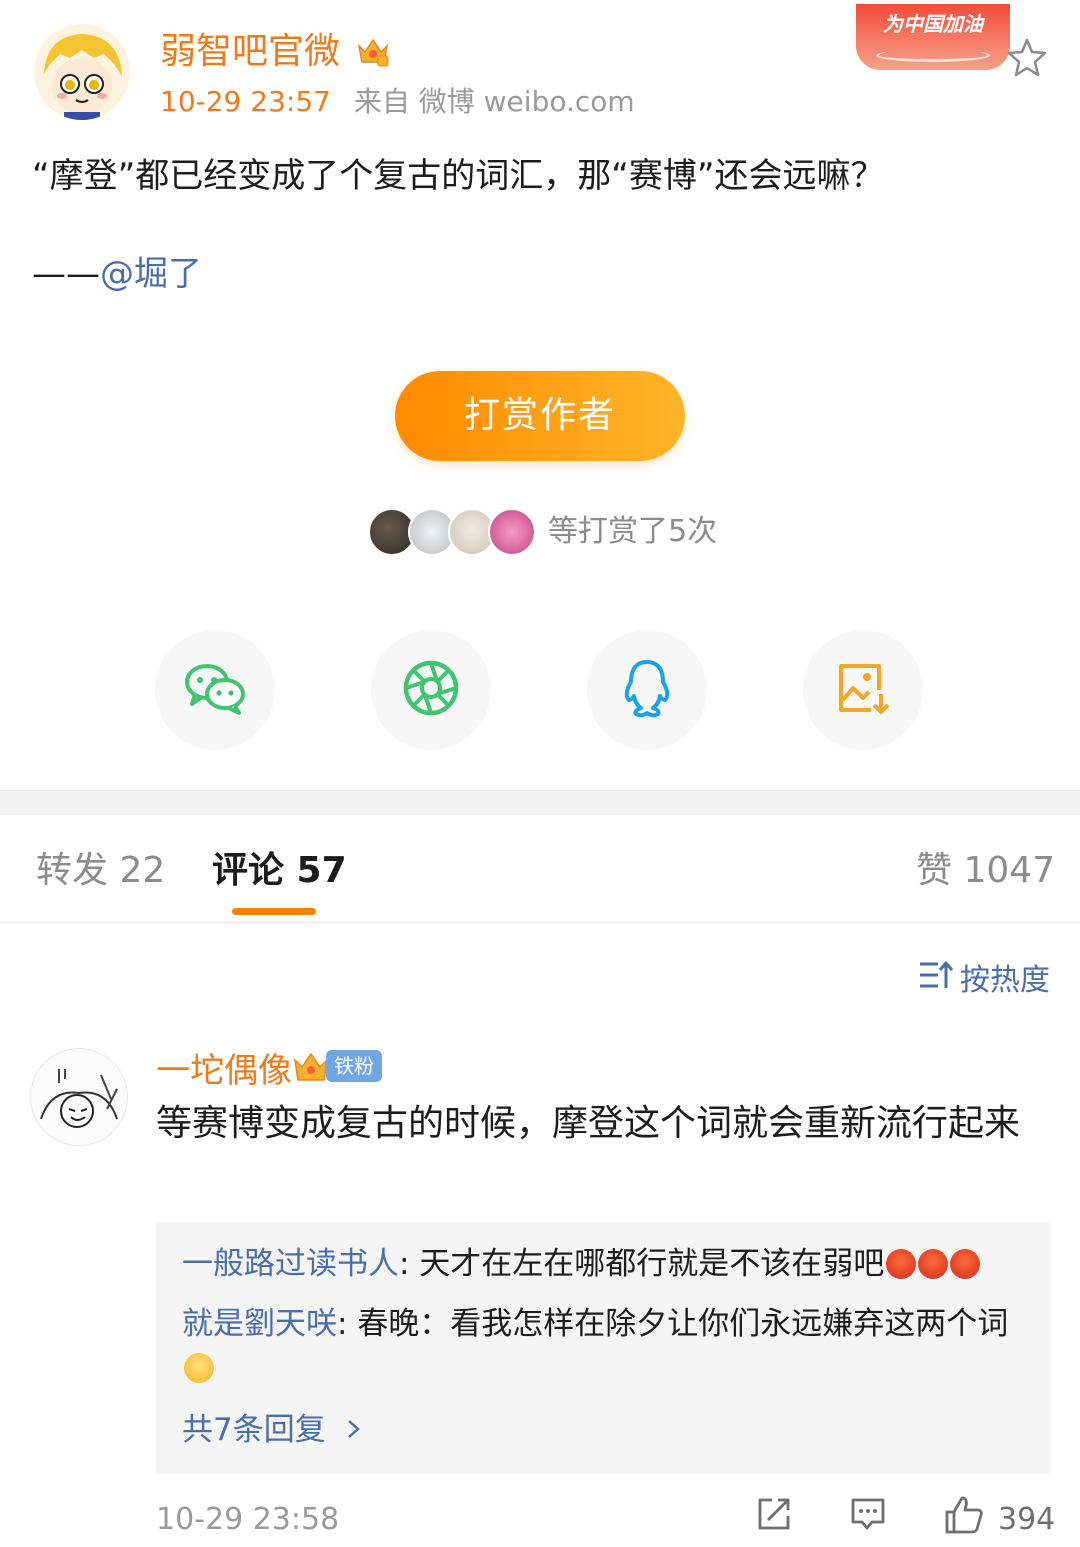 The image size is (1080, 1547). I want to click on favorite-star-icon, so click(1027, 57).